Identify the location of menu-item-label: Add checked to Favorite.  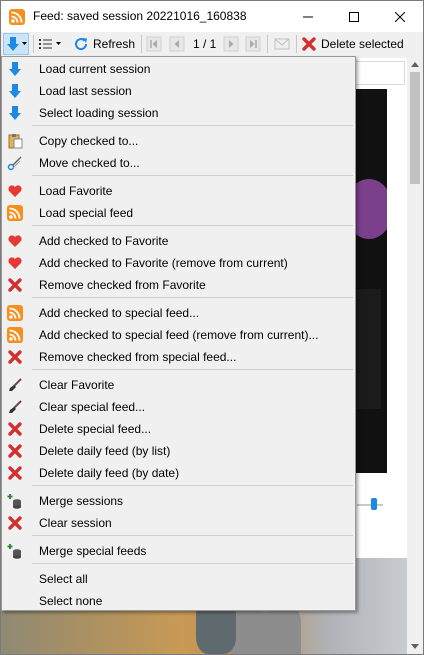
(104, 241).